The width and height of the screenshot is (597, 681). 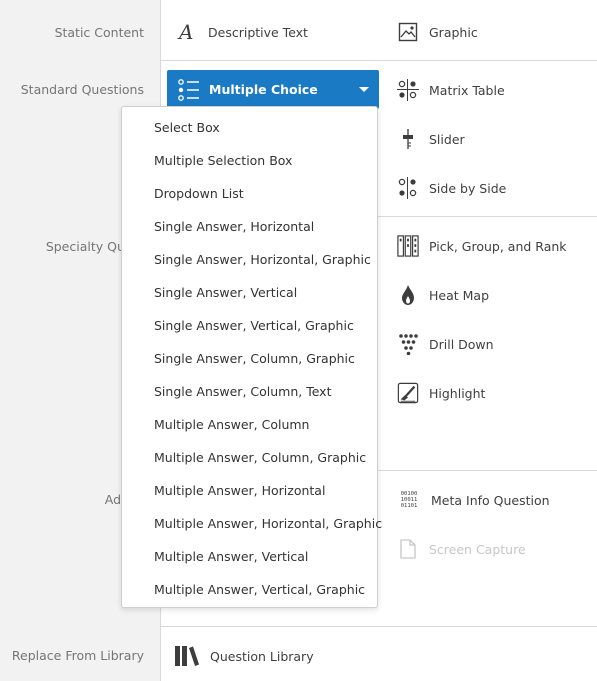 What do you see at coordinates (263, 89) in the screenshot?
I see `multiple-choice-label: Multiple Choice` at bounding box center [263, 89].